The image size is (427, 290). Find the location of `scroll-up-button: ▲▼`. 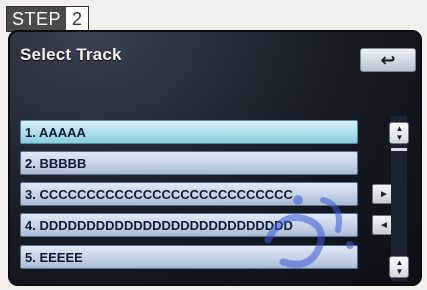

scroll-up-button: ▲▼ is located at coordinates (399, 133).